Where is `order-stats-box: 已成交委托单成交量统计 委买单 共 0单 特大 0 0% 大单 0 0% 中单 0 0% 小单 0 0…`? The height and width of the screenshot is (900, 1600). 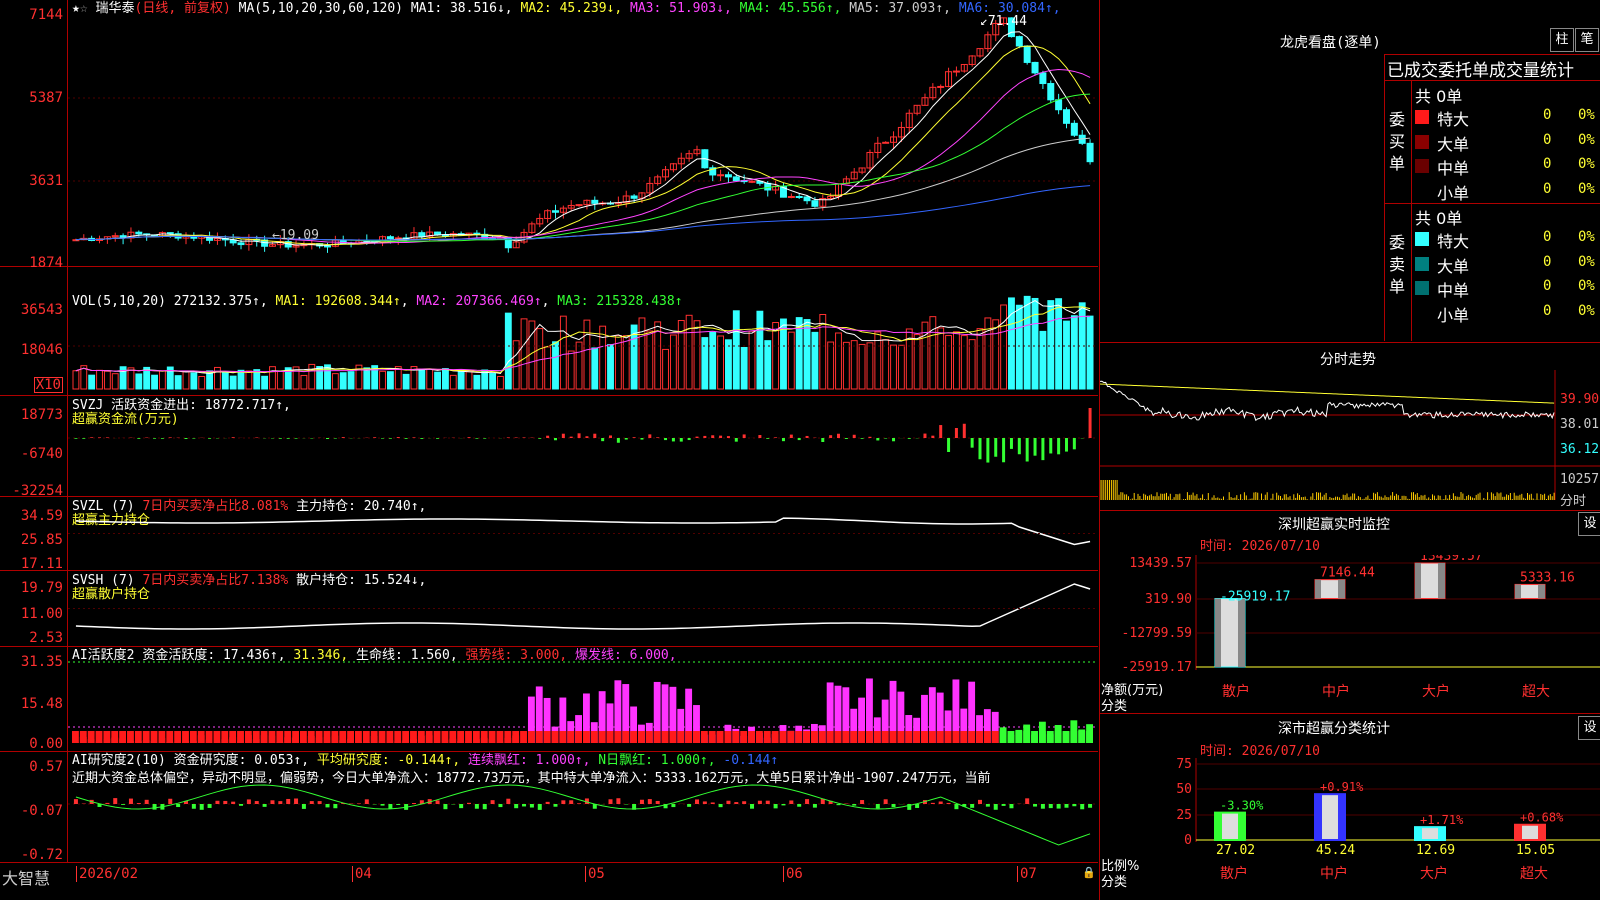 order-stats-box: 已成交委托单成交量统计 委买单 共 0单 特大 0 0% 大单 0 0% 中单 0 0% 小单 0 0… is located at coordinates (1492, 197).